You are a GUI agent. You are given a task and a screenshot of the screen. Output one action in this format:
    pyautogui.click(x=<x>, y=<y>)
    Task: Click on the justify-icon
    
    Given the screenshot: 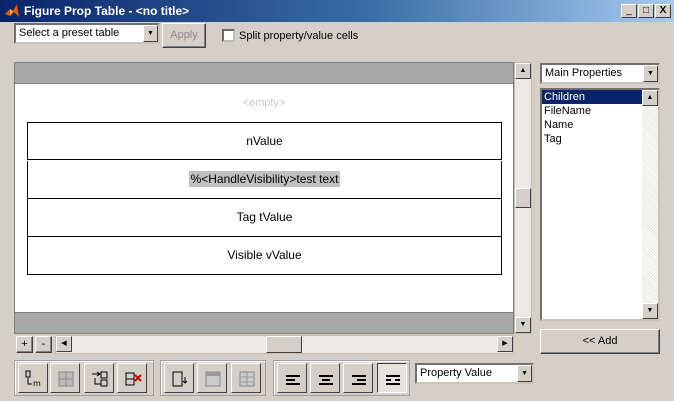 What is the action you would take?
    pyautogui.click(x=392, y=378)
    